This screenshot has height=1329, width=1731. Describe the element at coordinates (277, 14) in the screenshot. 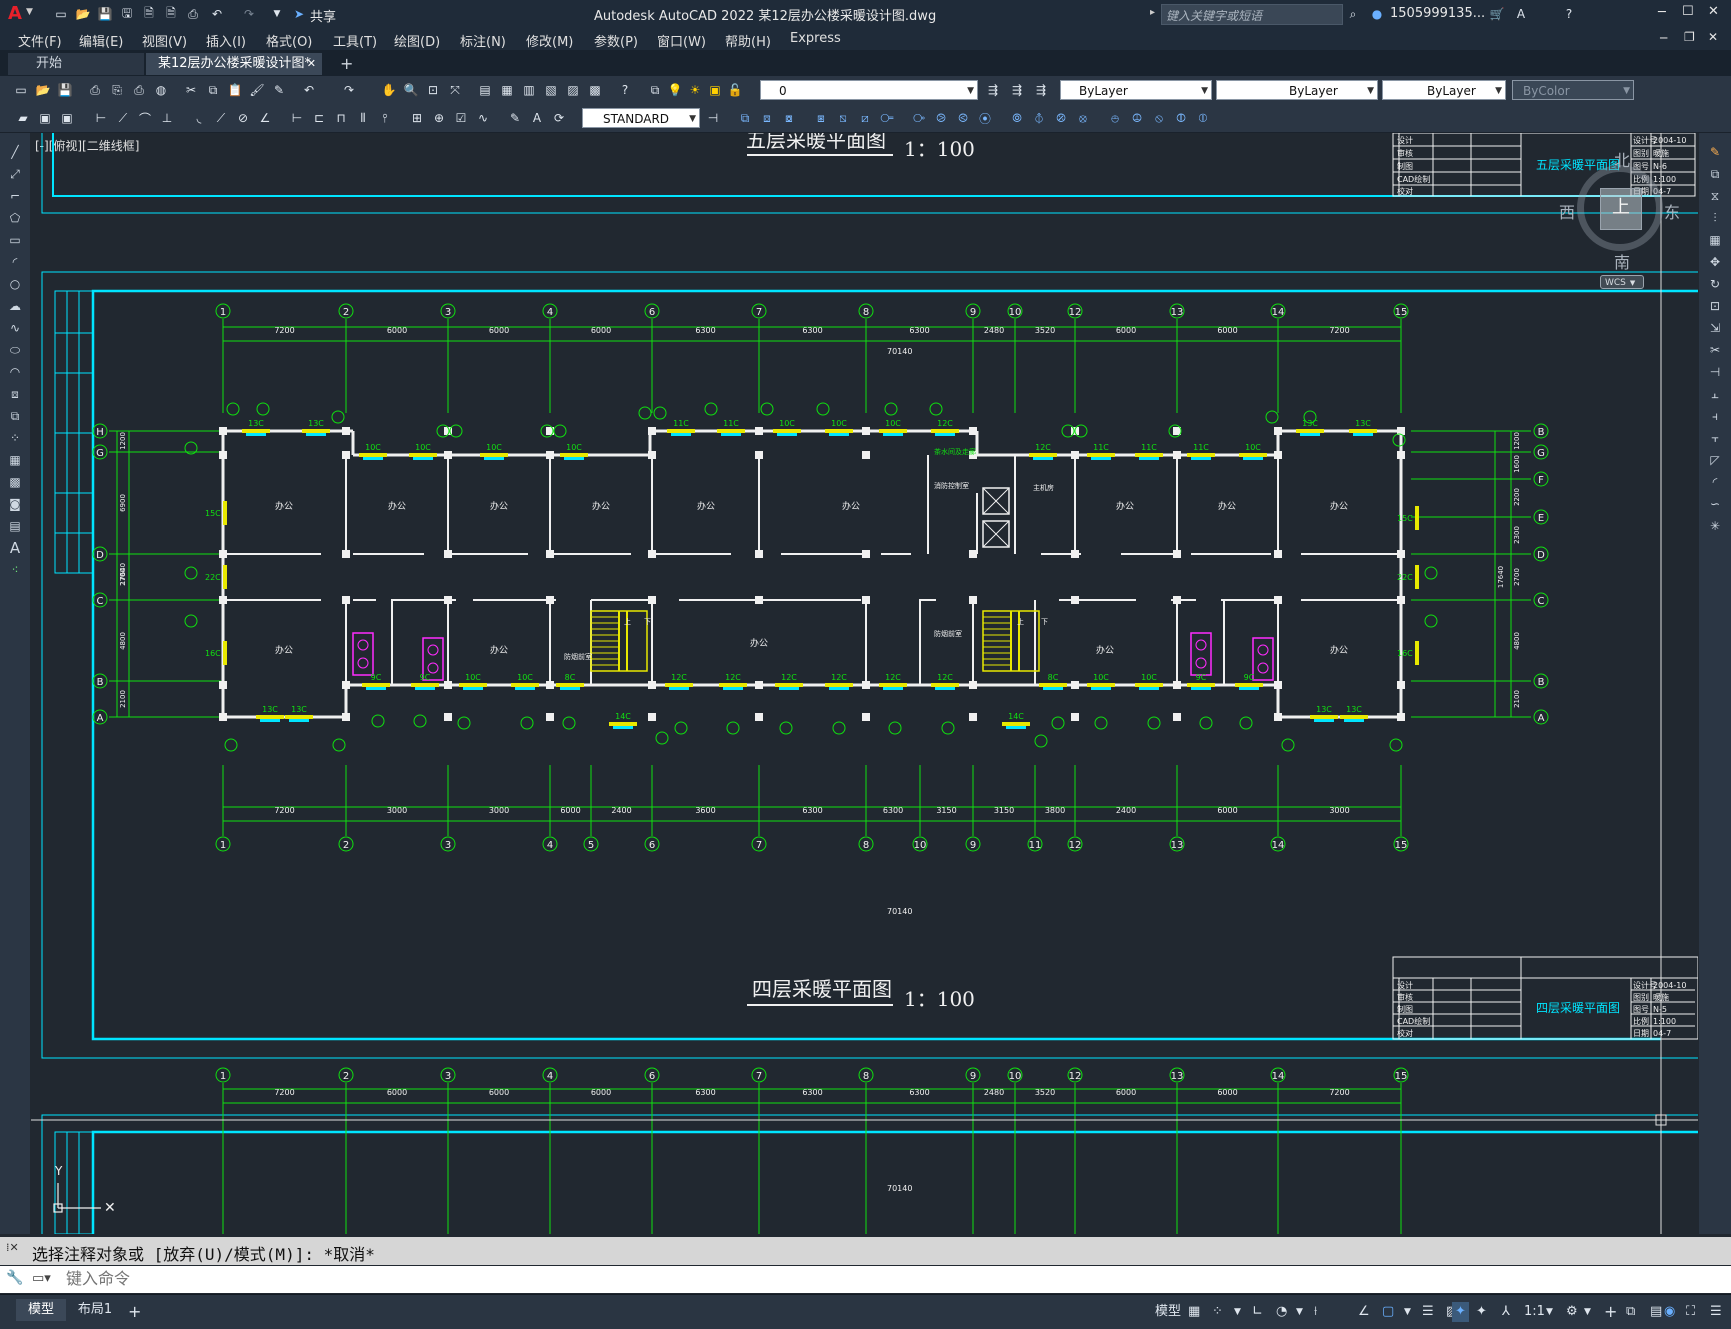

I see `customize-qat-icon: ▼` at that location.